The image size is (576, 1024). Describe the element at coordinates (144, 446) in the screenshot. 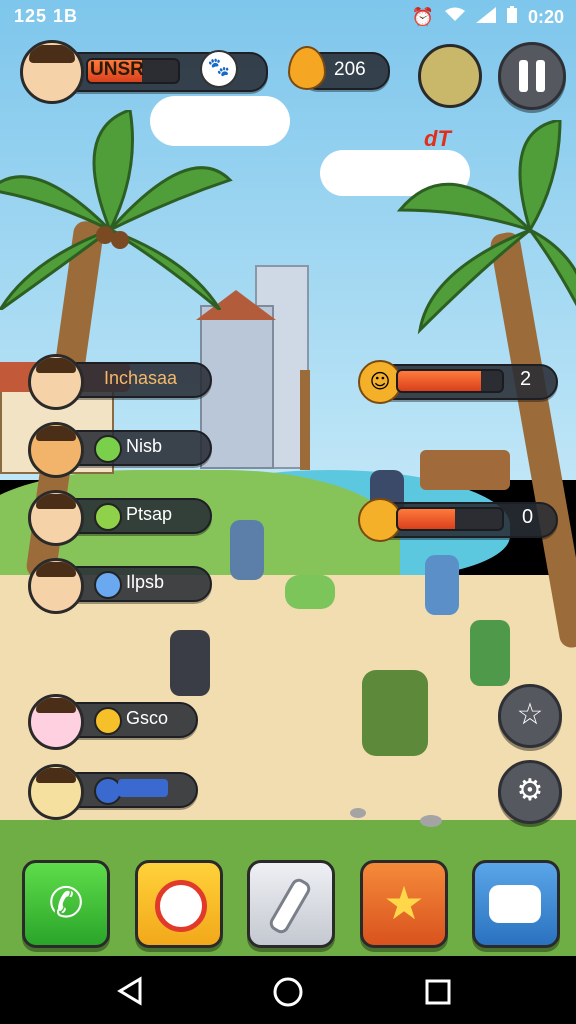

I see `party-member-name: Nisb` at that location.